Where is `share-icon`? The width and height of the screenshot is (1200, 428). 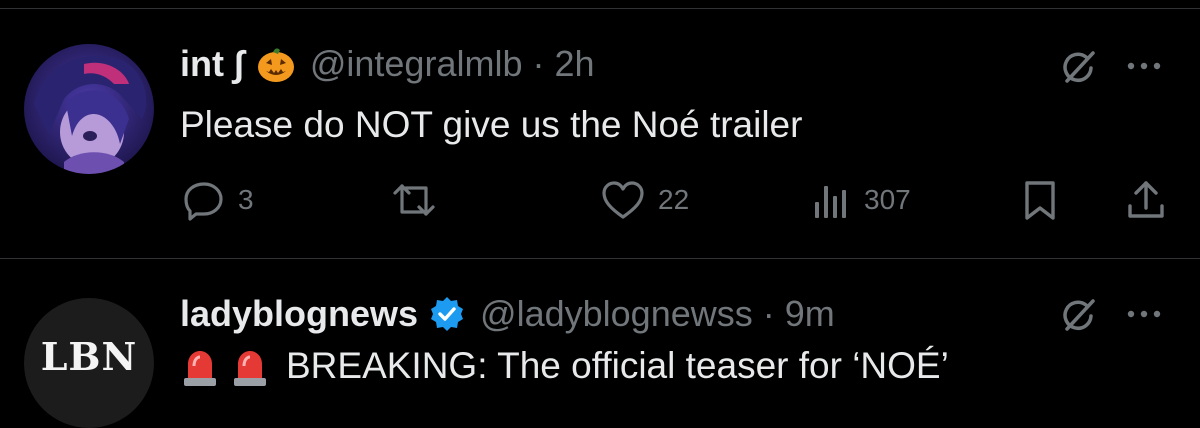 share-icon is located at coordinates (1146, 199).